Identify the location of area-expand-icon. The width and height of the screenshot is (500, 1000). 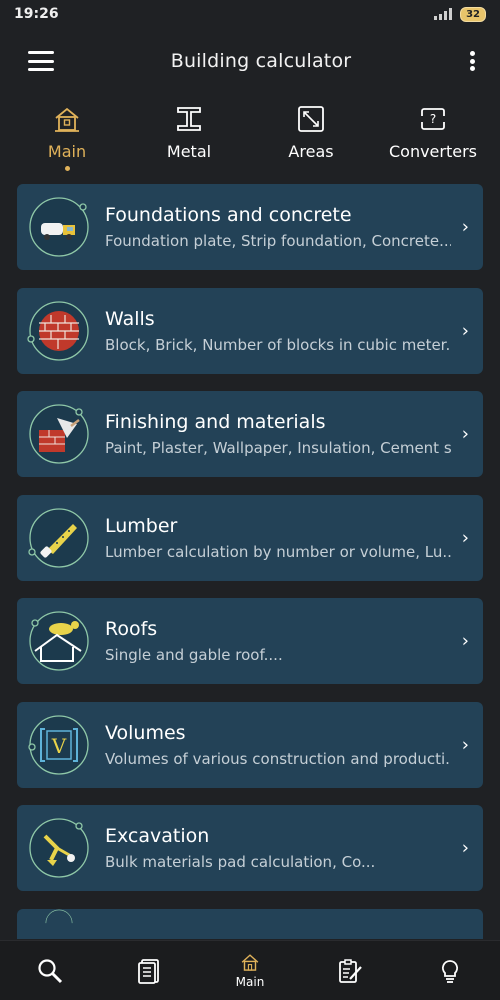
(311, 119).